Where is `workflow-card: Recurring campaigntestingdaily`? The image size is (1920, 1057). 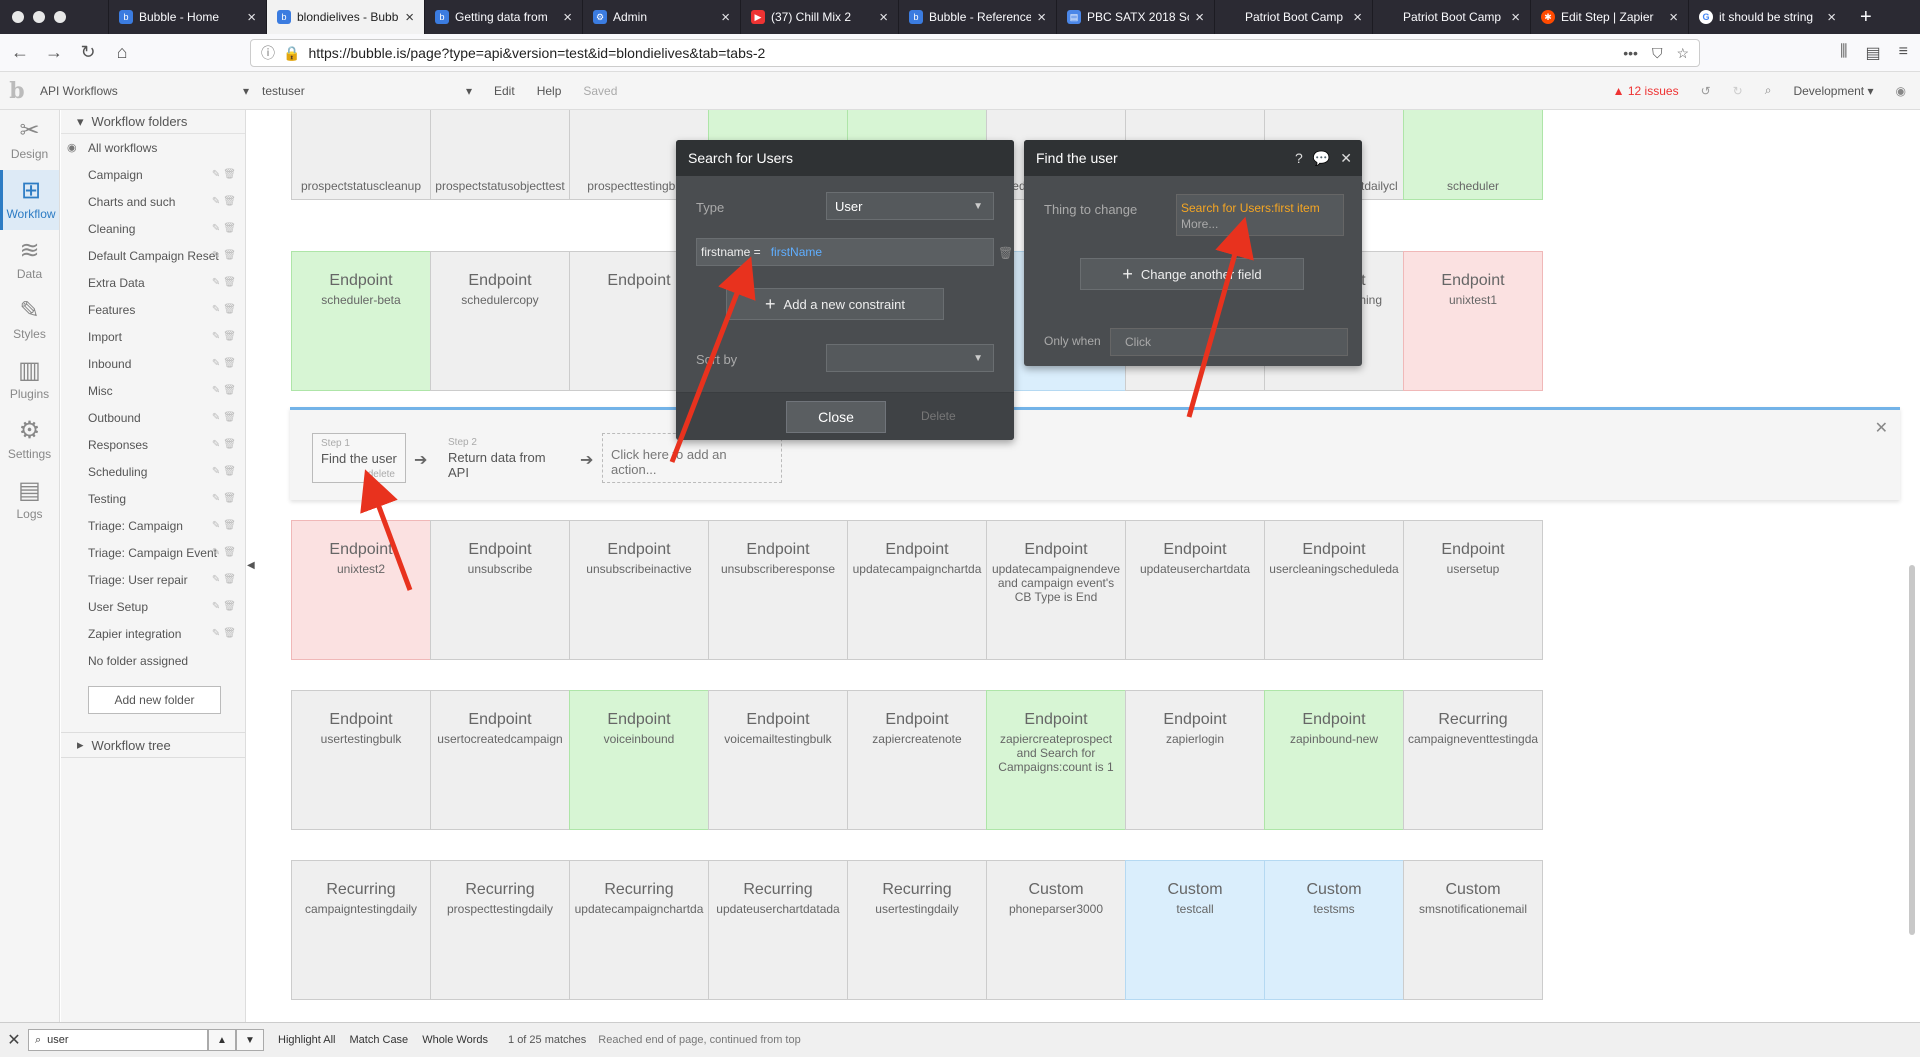 workflow-card: Recurring campaigntestingdaily is located at coordinates (361, 930).